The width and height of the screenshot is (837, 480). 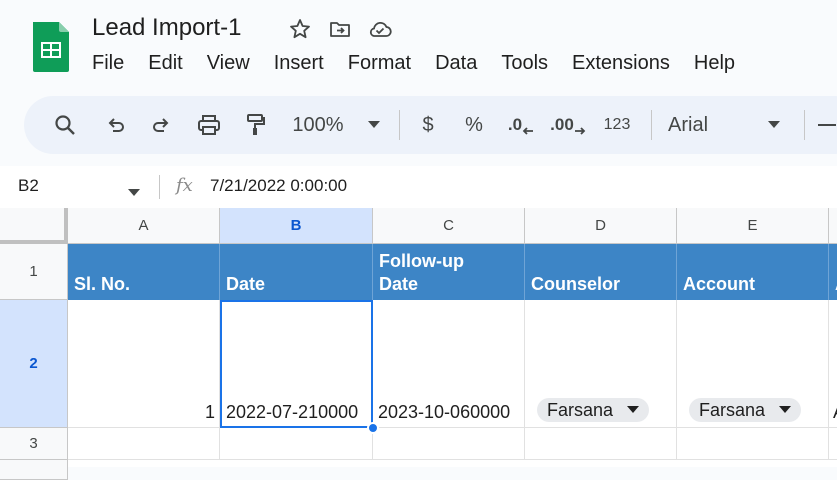 I want to click on redo-icon, so click(x=161, y=125).